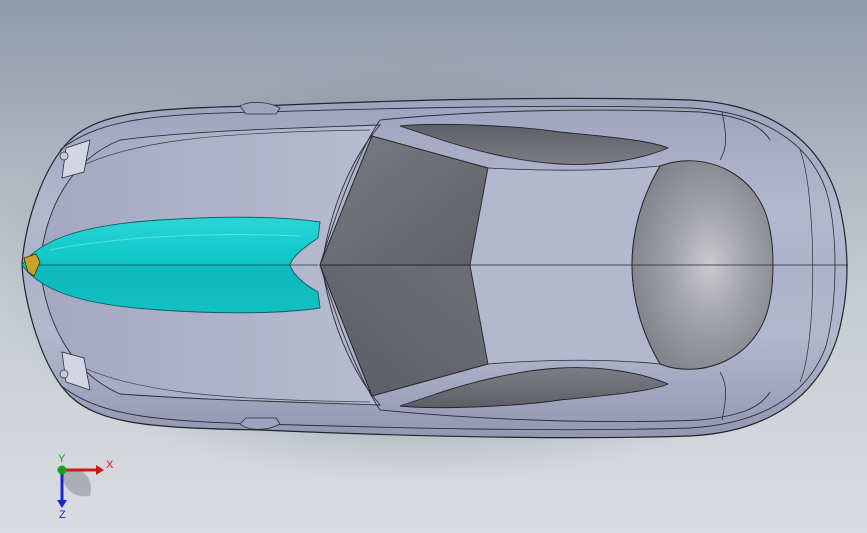  I want to click on x-axis-label: X, so click(110, 465).